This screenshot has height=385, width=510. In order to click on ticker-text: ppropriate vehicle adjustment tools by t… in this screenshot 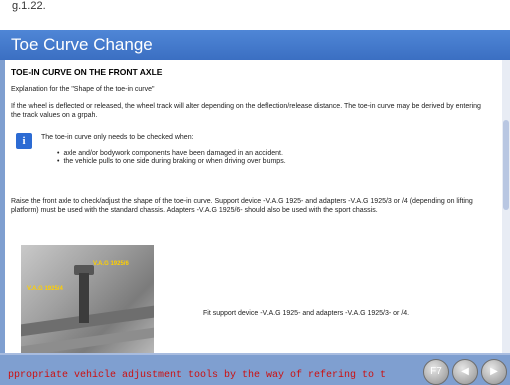, I will do `click(197, 375)`.